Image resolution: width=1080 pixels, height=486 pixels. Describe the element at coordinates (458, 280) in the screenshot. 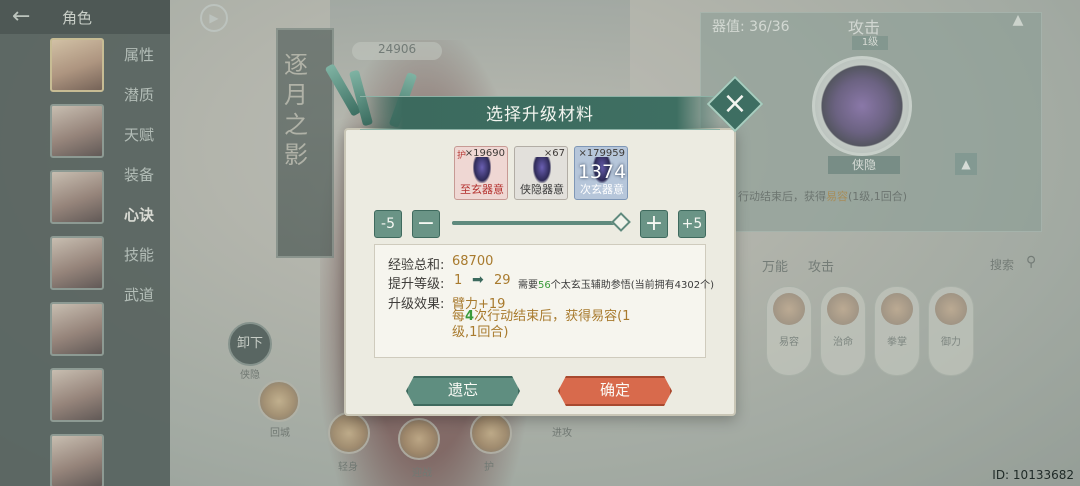

I see `level-from: 1` at that location.